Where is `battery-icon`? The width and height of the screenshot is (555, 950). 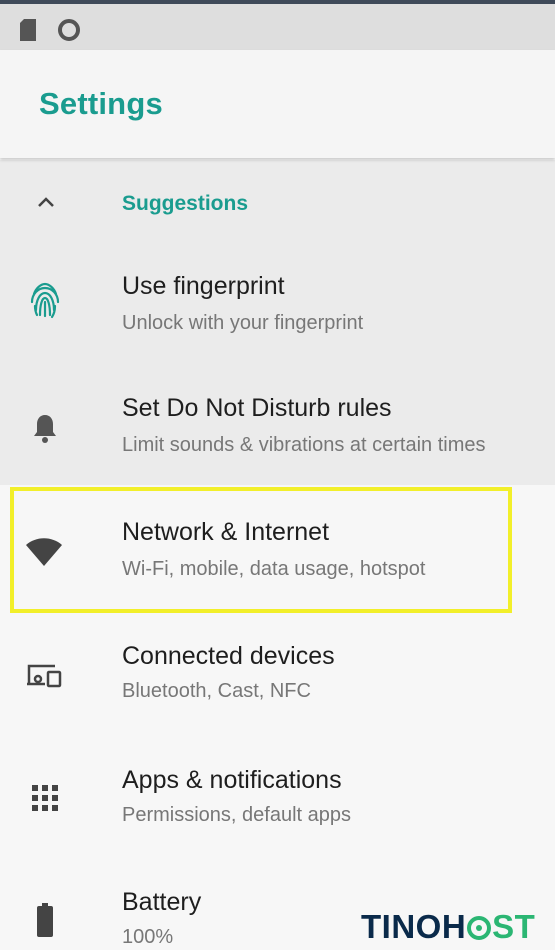 battery-icon is located at coordinates (45, 920).